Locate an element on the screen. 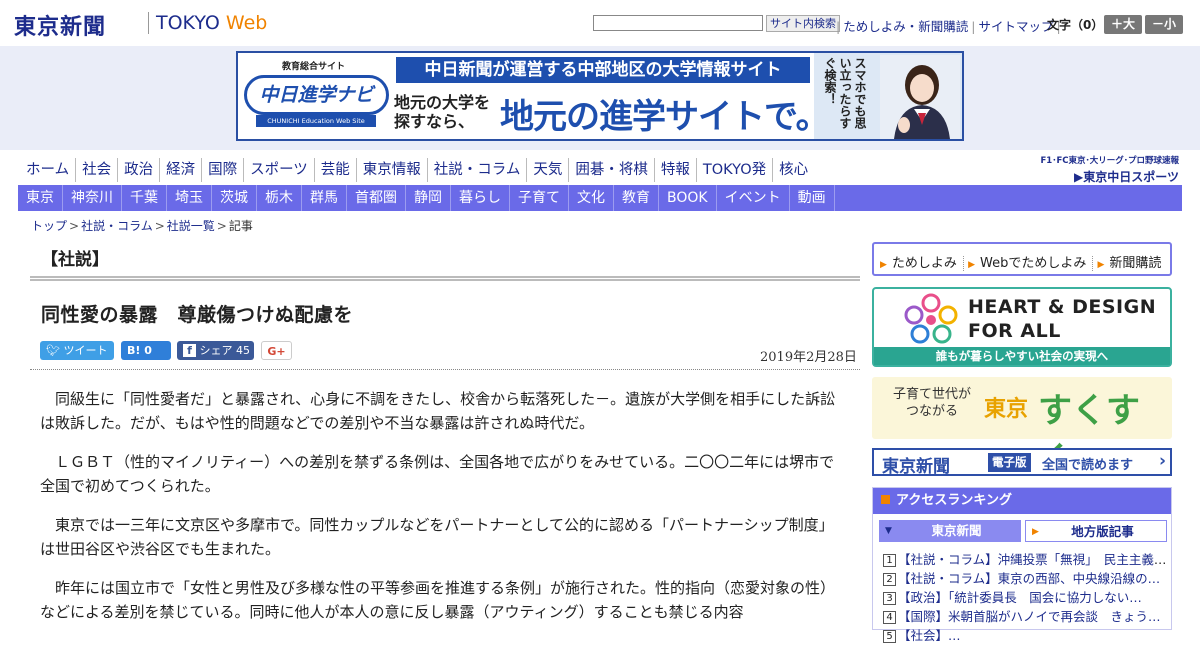 Image resolution: width=1200 pixels, height=645 pixels. tab-tokyo-shimbun: ▼ 東京新聞 is located at coordinates (950, 531).